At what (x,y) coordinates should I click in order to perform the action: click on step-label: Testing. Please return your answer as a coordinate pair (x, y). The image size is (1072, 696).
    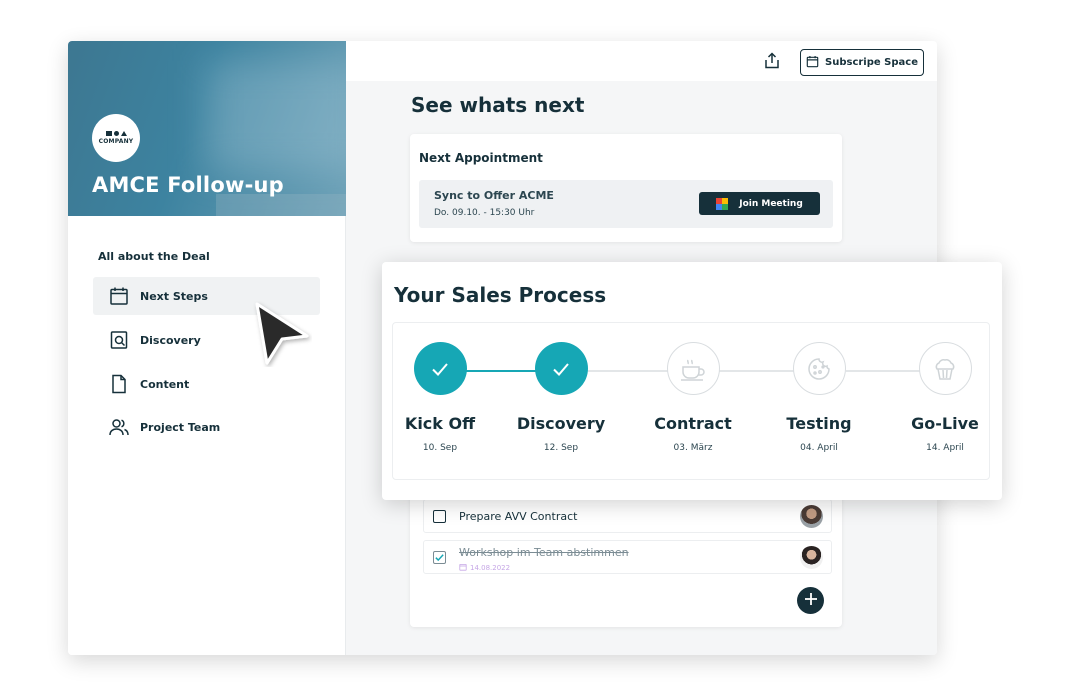
    Looking at the image, I should click on (819, 423).